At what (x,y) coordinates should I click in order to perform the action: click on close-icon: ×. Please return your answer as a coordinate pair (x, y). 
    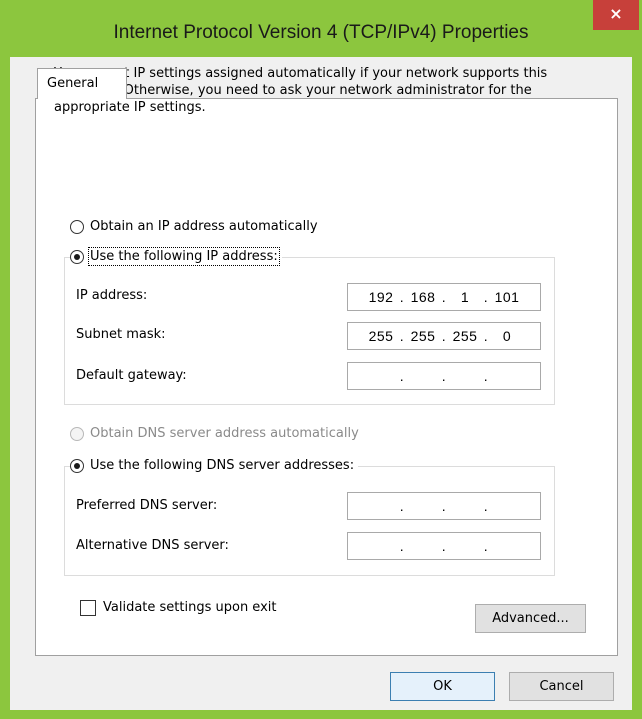
    Looking at the image, I should click on (616, 13).